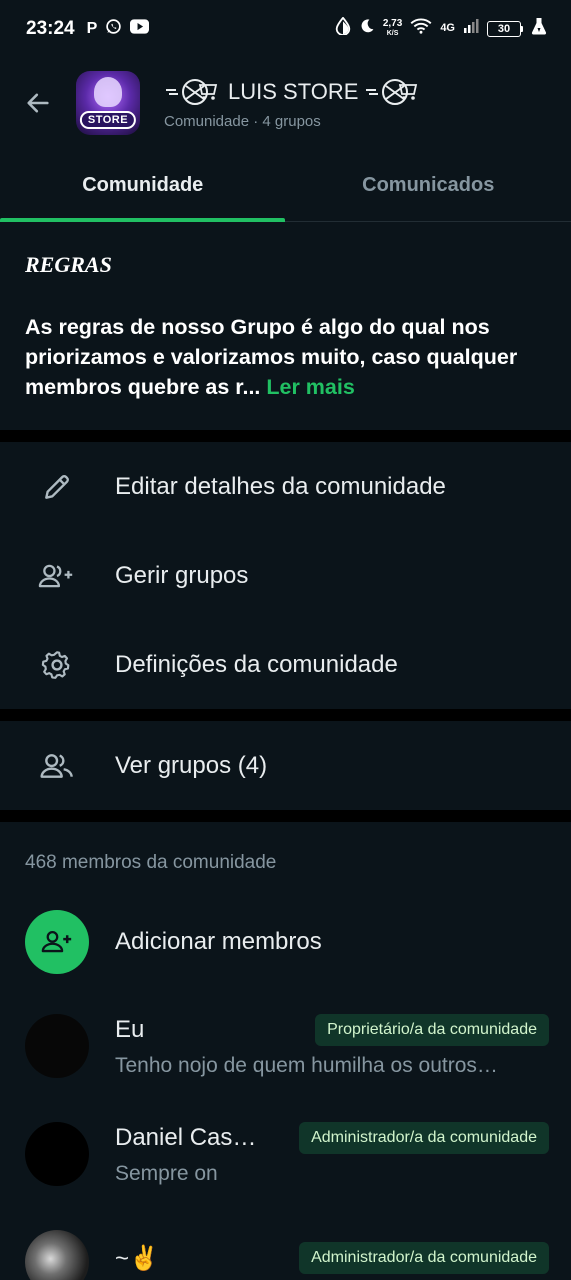  I want to click on wifi-icon, so click(421, 28).